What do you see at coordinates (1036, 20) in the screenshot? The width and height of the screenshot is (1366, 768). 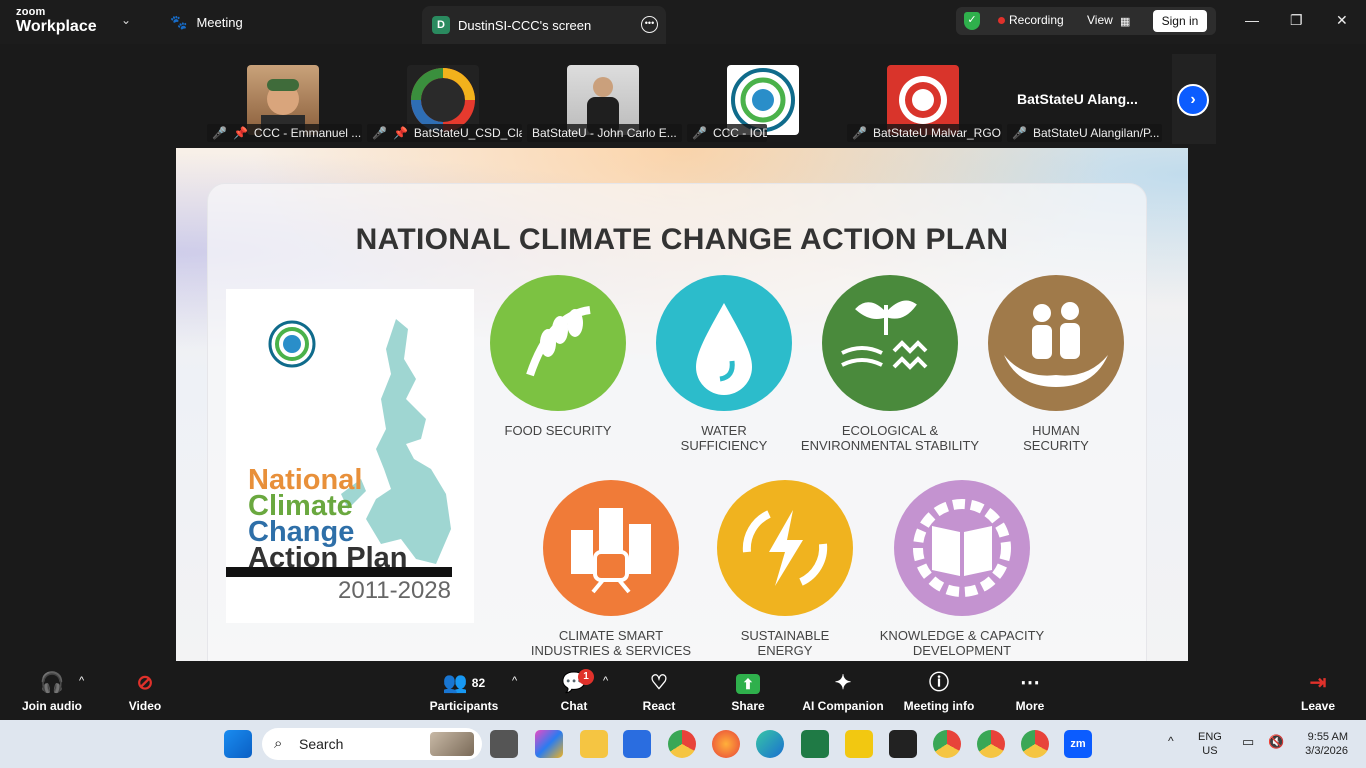 I see `recording-status: Recording` at bounding box center [1036, 20].